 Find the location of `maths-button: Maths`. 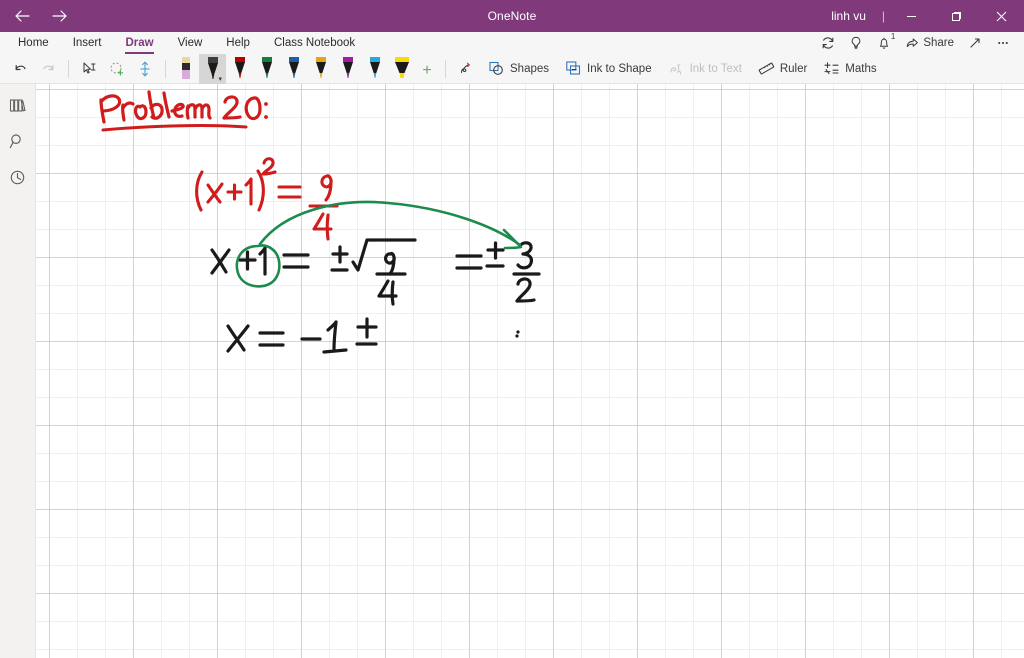

maths-button: Maths is located at coordinates (849, 69).